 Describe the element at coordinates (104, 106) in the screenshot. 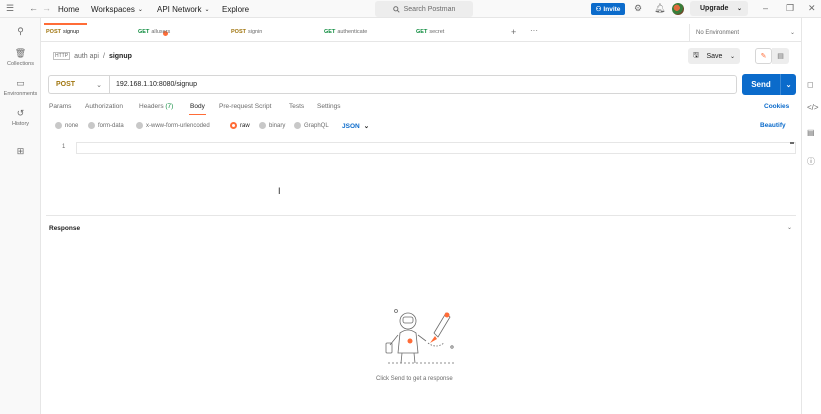

I see `tab-authorization: Authorization` at that location.